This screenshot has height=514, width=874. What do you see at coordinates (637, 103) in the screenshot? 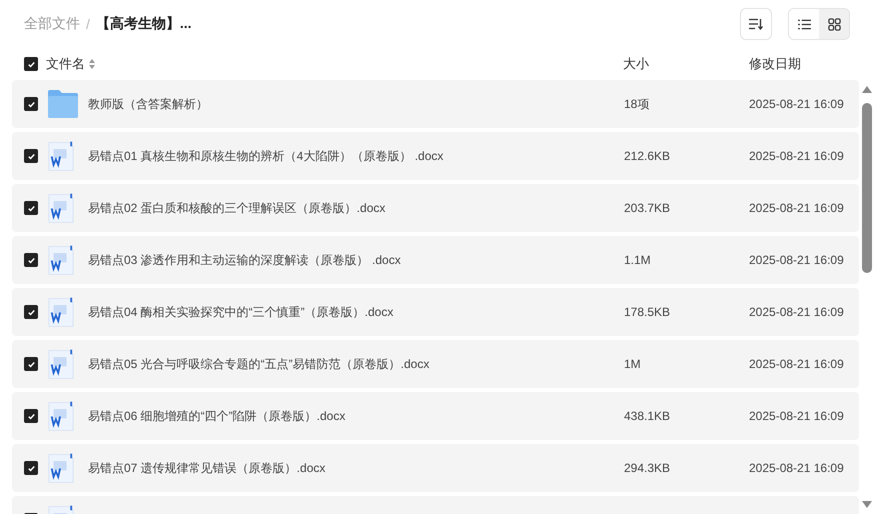
I see `file-size: 18项` at bounding box center [637, 103].